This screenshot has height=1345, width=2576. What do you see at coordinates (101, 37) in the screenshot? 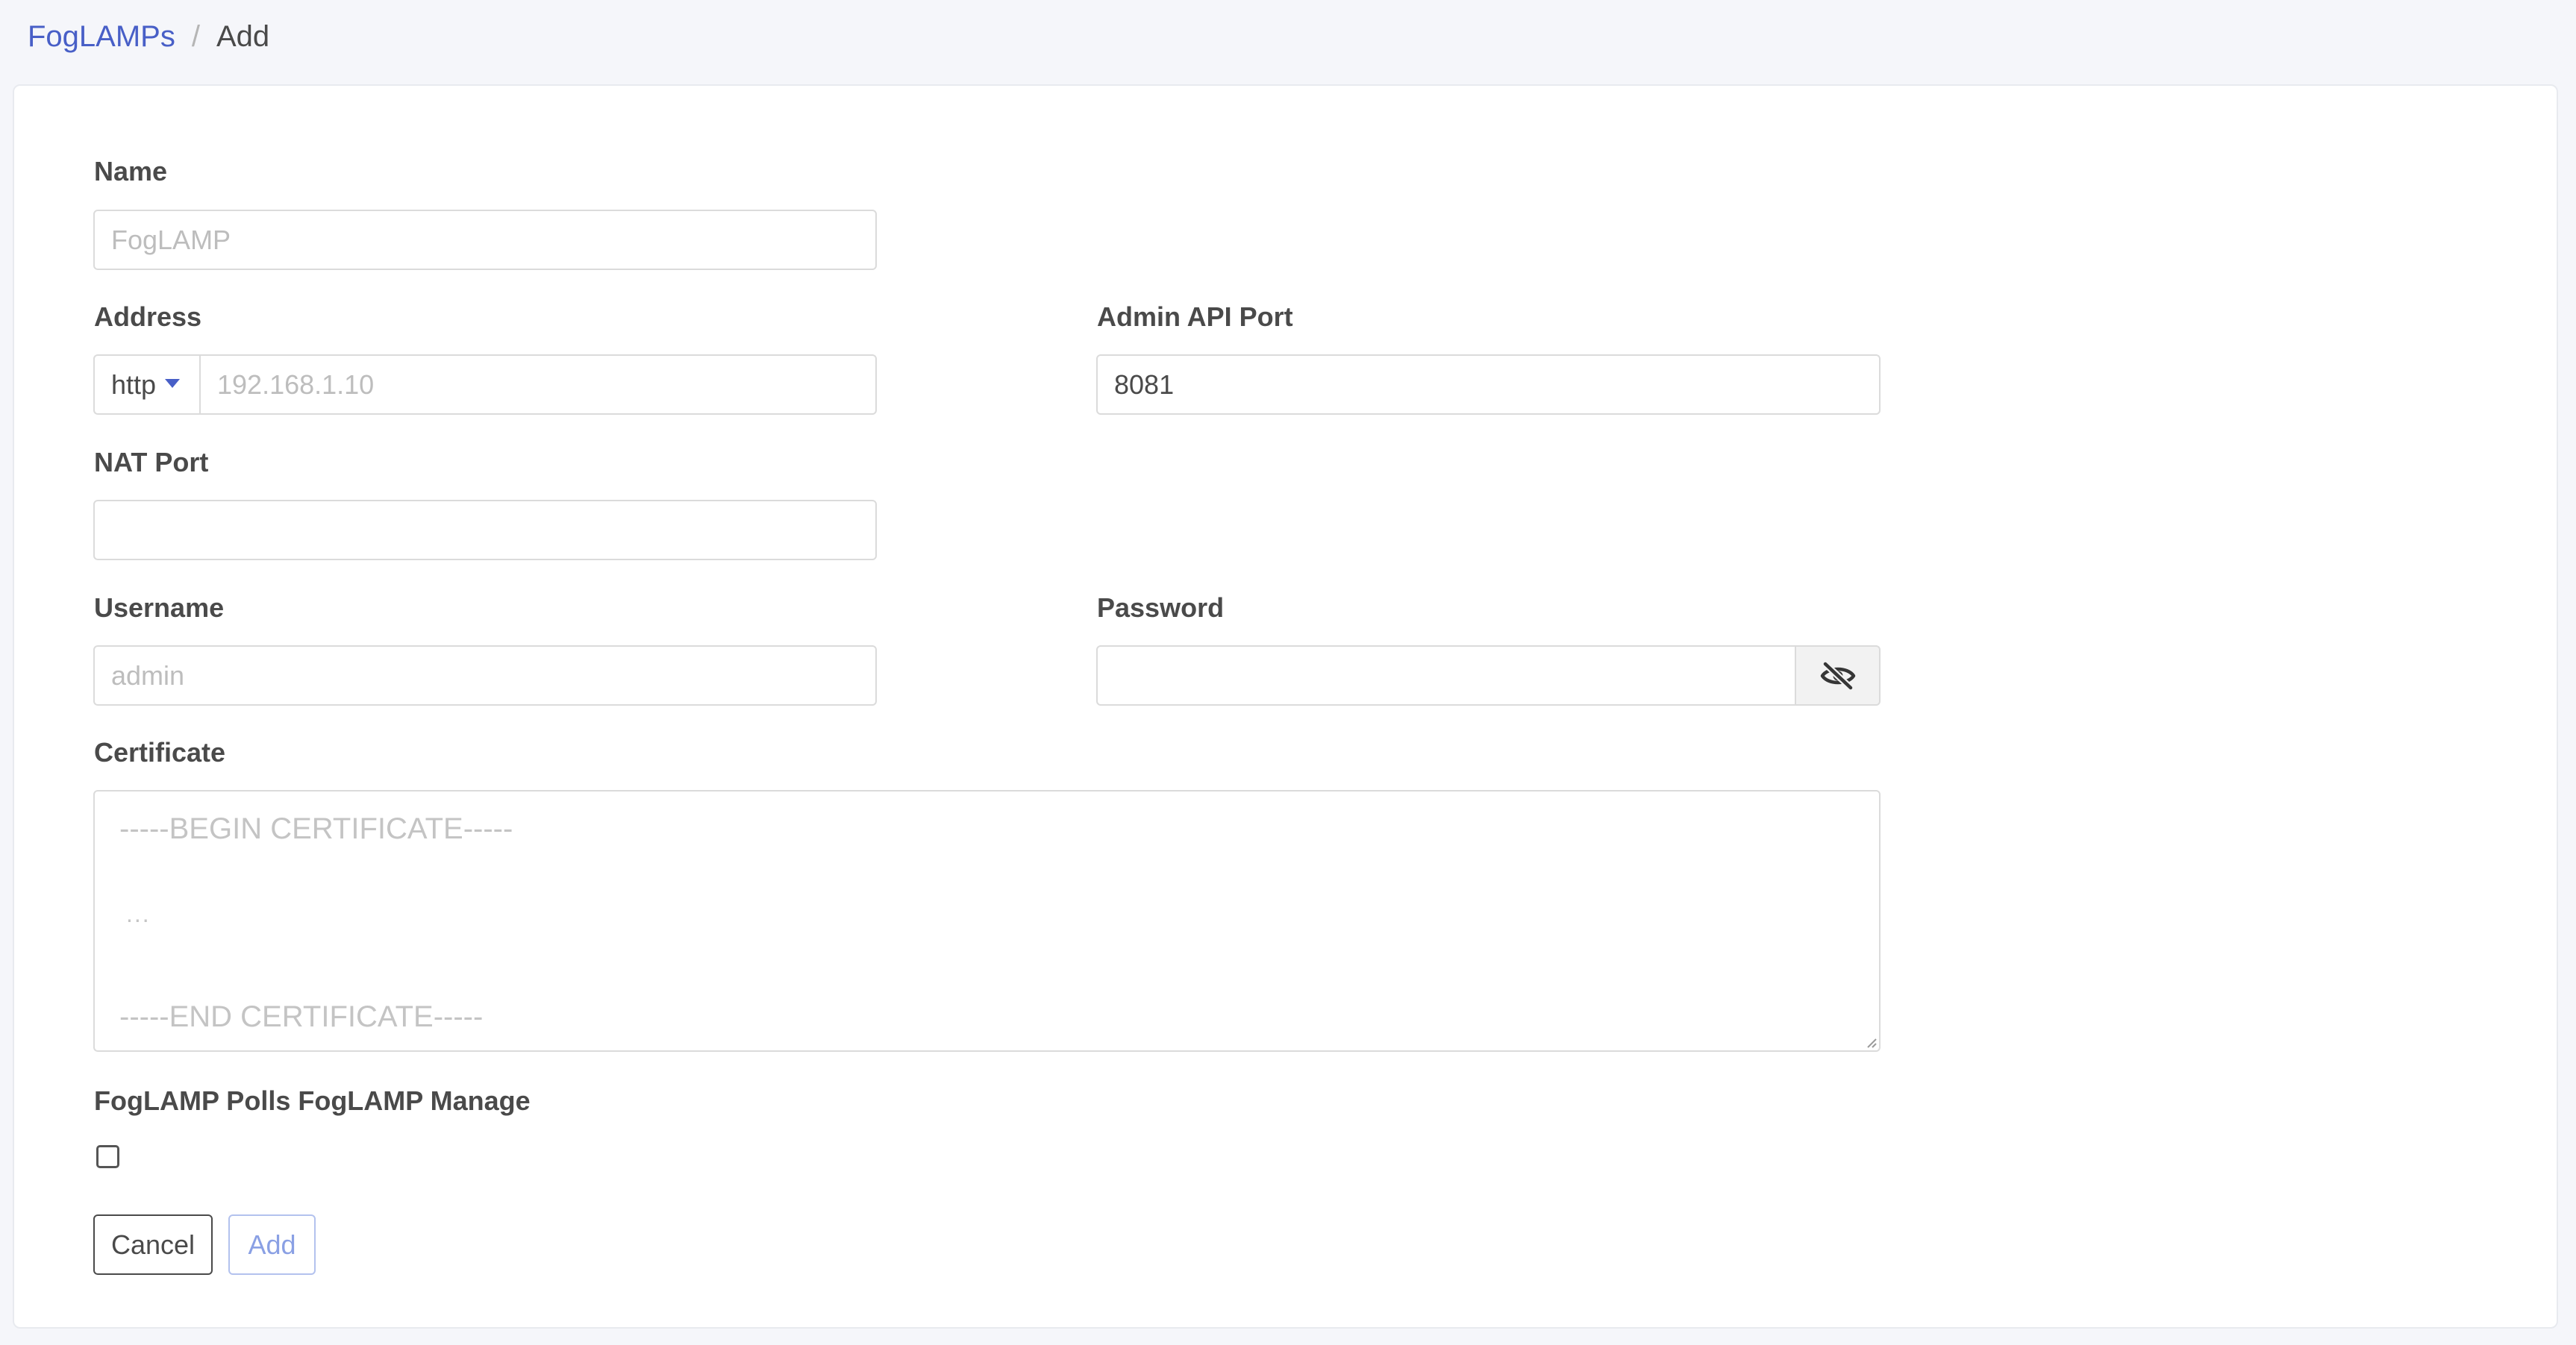
I see `breadcrumb-foglamps-link: FogLAMPs` at bounding box center [101, 37].